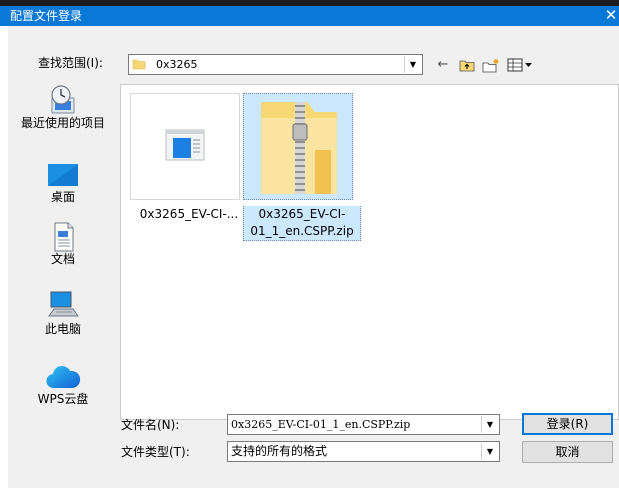  Describe the element at coordinates (63, 304) in the screenshot. I see `computer-icon` at that location.